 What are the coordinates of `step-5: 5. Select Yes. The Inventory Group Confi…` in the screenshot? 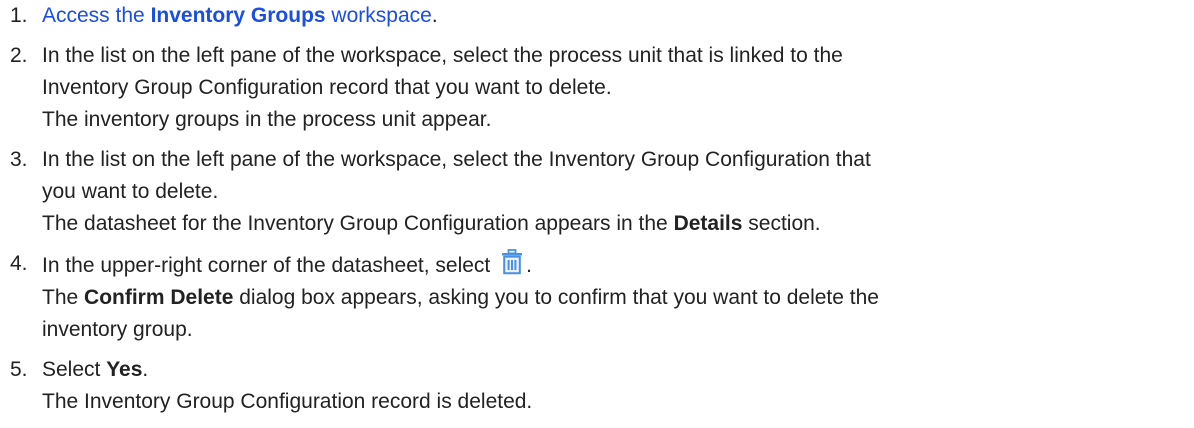 It's located at (598, 386).